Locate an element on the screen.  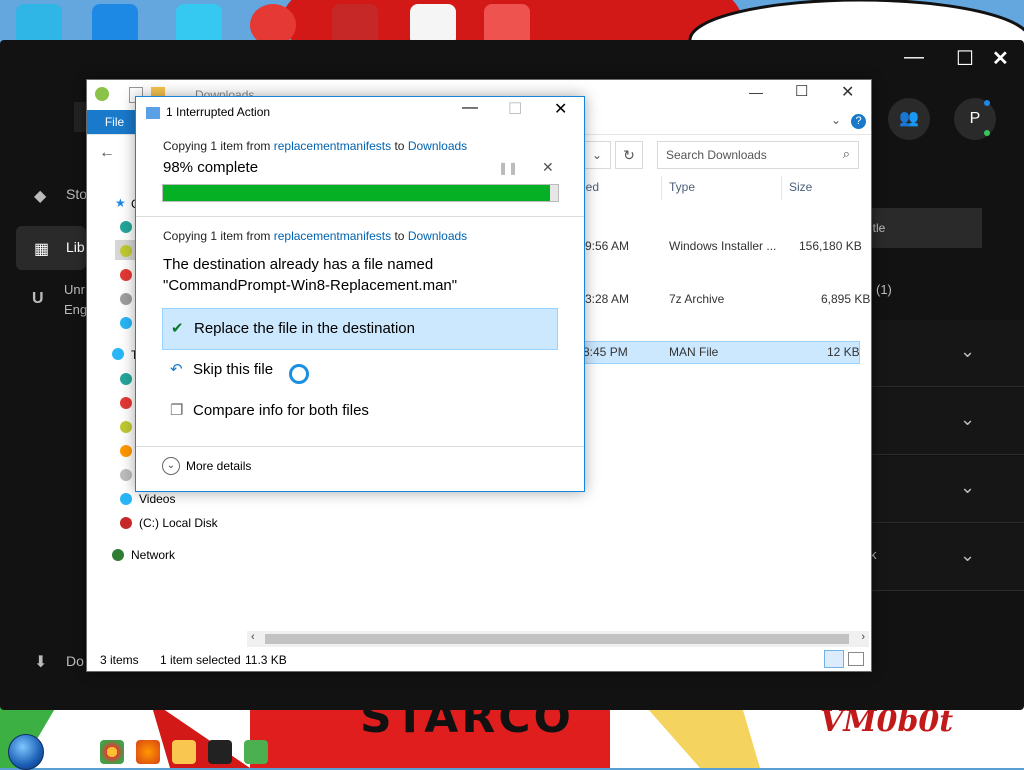
notification-dot is located at coordinates (987, 103).